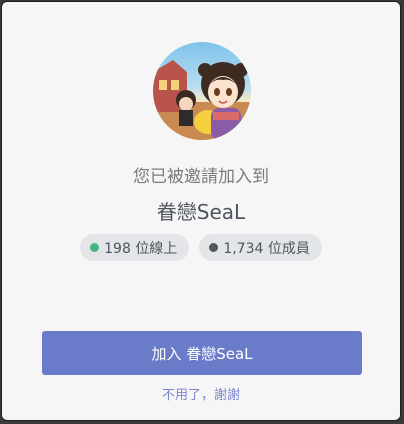  I want to click on server-stats: 198 位線上 1,734 位成員, so click(201, 247).